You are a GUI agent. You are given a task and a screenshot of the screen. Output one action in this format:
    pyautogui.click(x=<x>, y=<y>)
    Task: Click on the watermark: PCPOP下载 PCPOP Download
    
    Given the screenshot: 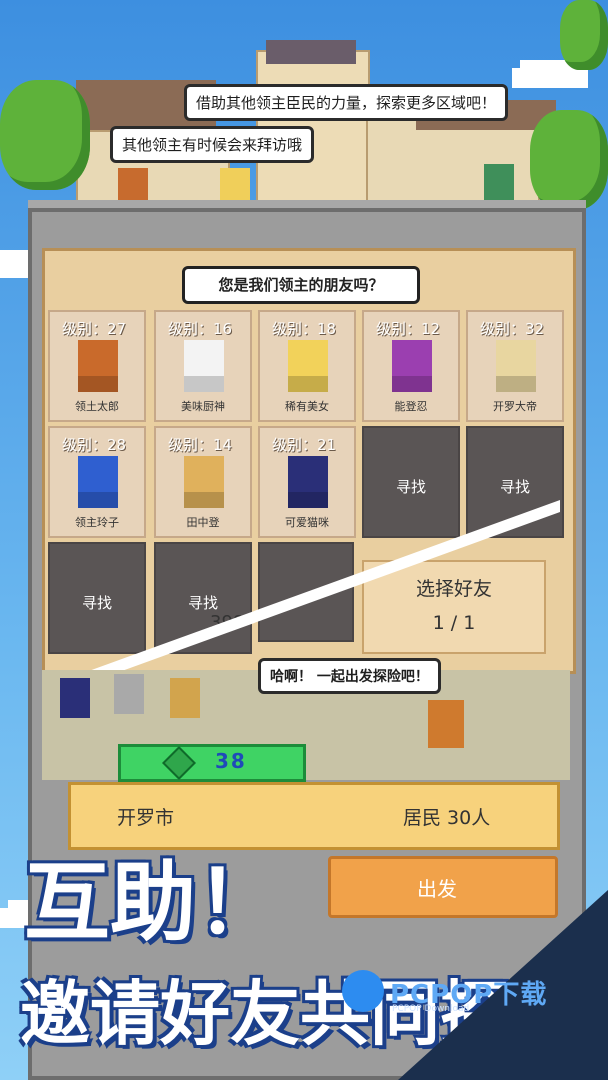 What is the action you would take?
    pyautogui.click(x=472, y=996)
    